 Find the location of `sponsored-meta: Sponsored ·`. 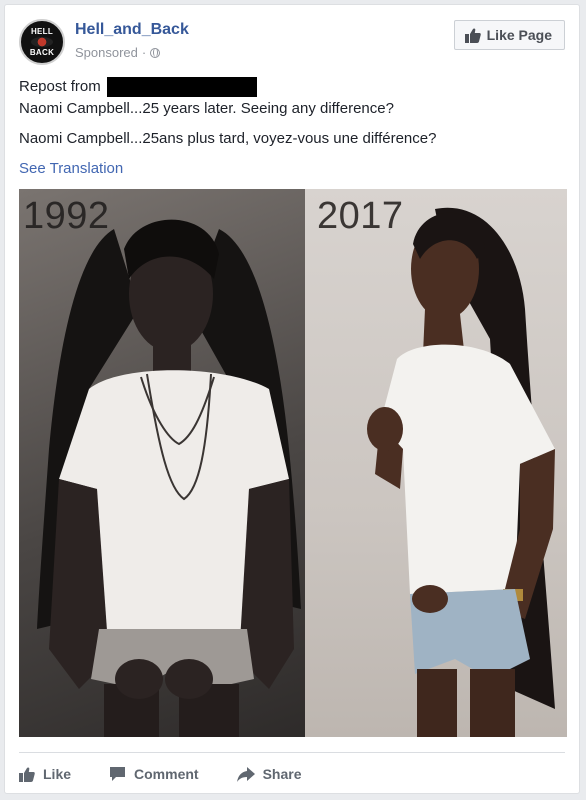

sponsored-meta: Sponsored · is located at coordinates (118, 52).